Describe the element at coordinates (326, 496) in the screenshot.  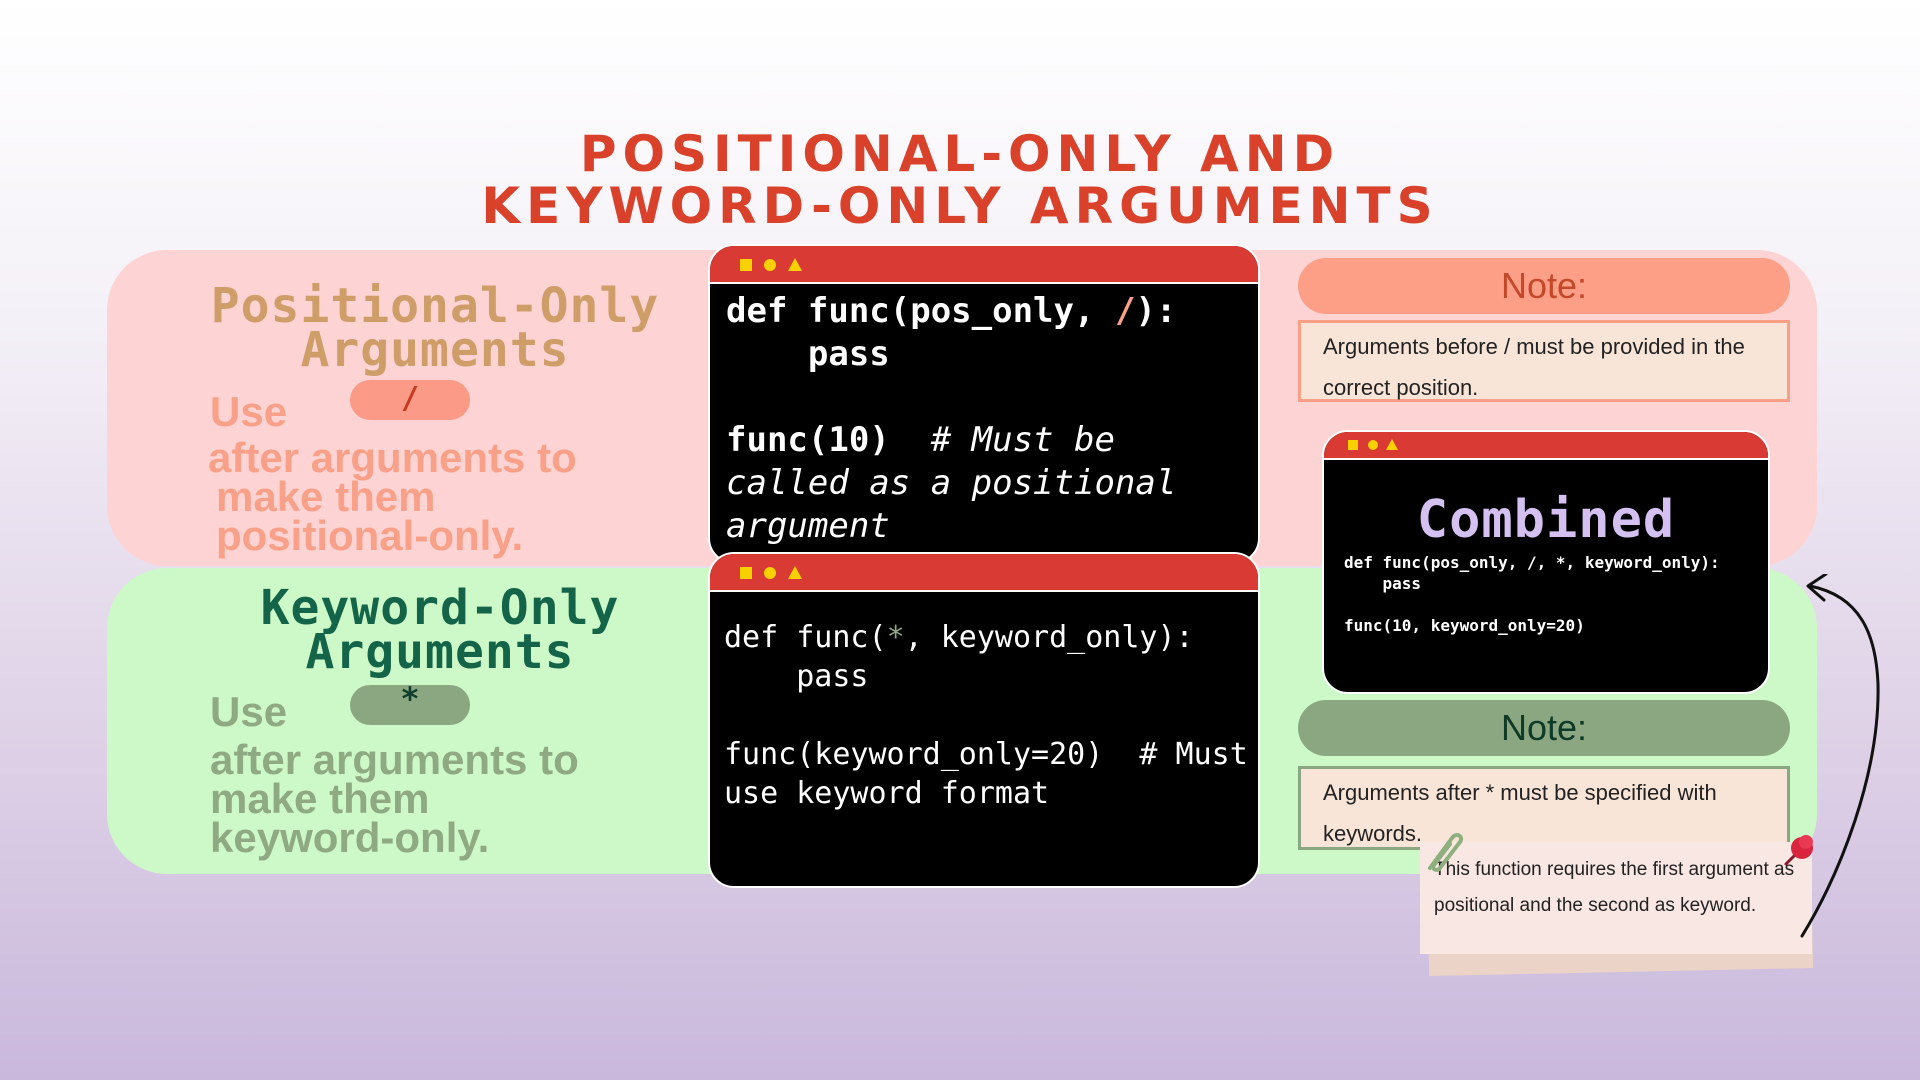
I see `positional-desc-line-2: make them` at that location.